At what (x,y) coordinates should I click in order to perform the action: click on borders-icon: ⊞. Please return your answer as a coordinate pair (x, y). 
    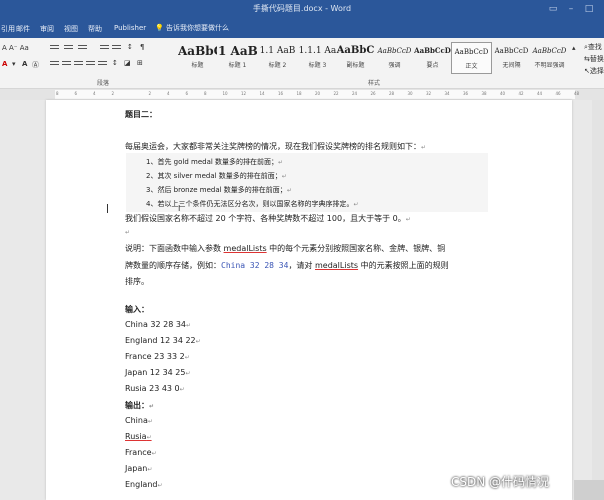
    Looking at the image, I should click on (140, 63).